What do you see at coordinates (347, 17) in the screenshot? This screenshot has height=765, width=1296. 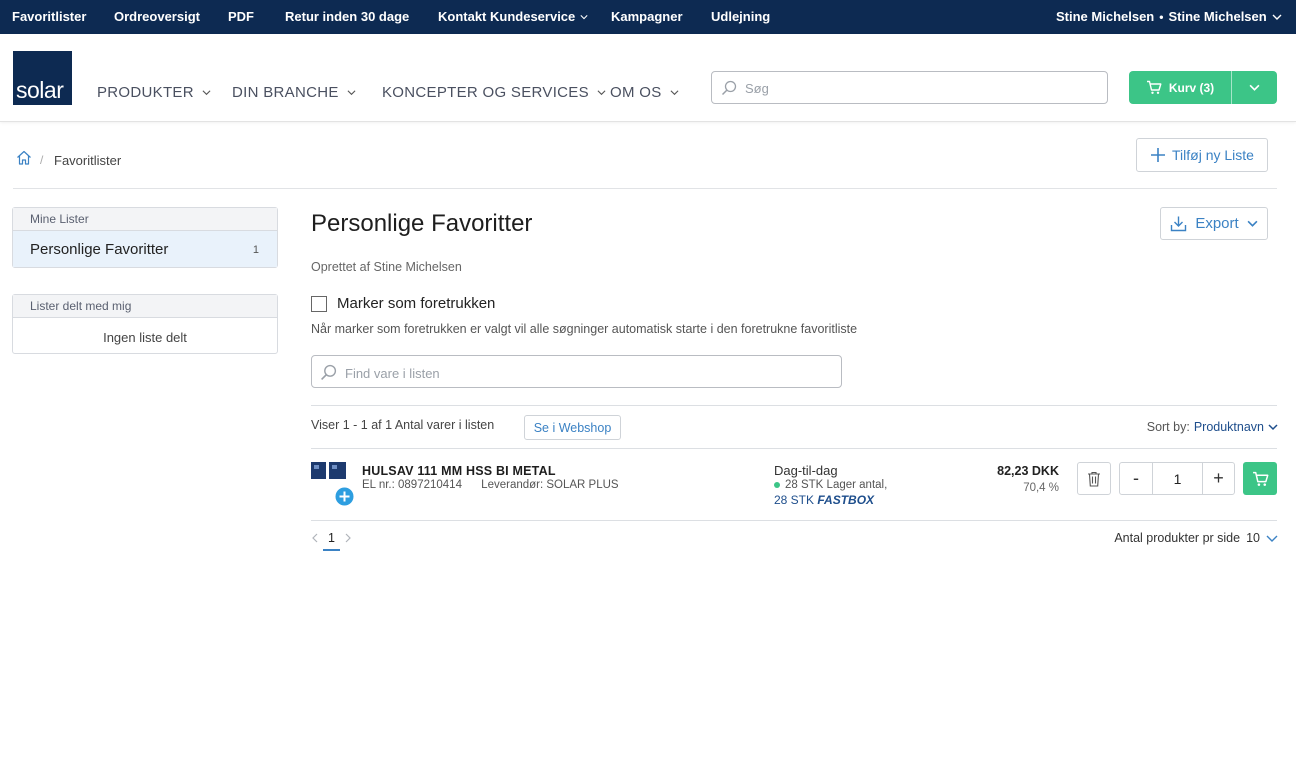 I see `topbar-link-retur: Retur inden 30 dage` at bounding box center [347, 17].